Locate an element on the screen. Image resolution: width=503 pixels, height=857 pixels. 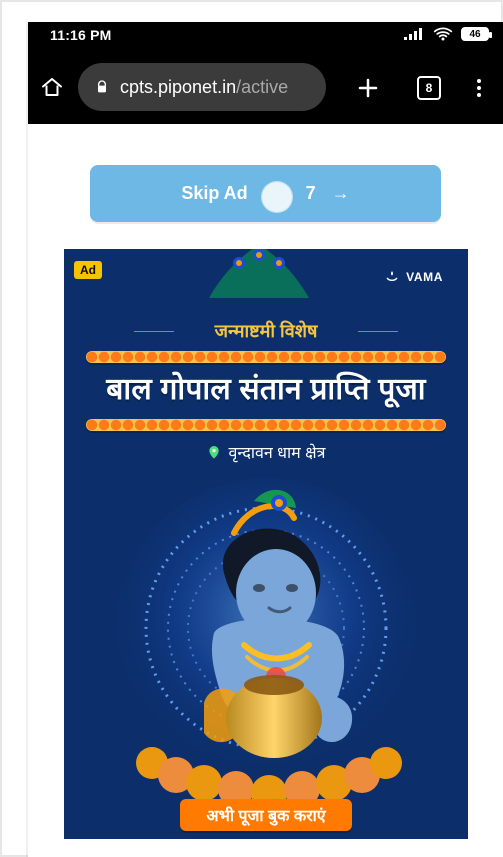
wifi-icon is located at coordinates (443, 34).